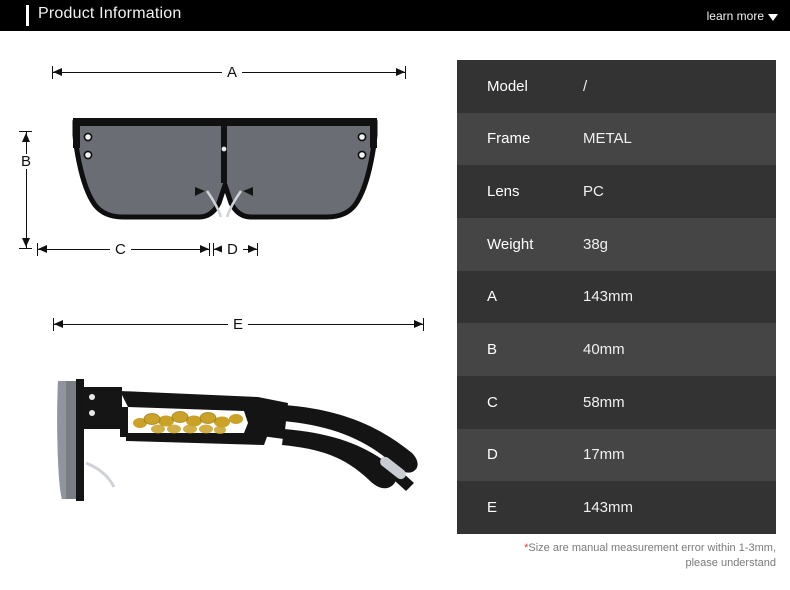 This screenshot has height=590, width=790. Describe the element at coordinates (225, 169) in the screenshot. I see `sunglasses-front-view` at that location.